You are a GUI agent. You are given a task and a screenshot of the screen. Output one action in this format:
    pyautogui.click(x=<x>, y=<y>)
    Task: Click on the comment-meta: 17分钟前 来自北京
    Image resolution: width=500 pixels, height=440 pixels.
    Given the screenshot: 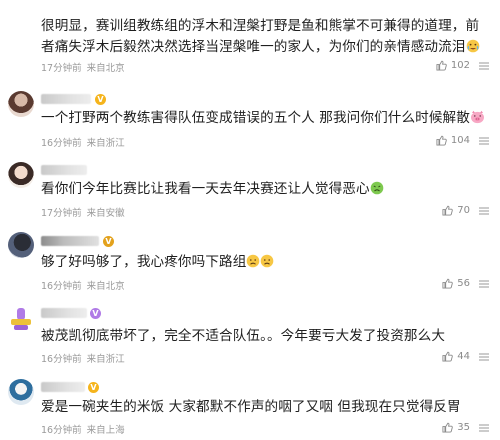 What is the action you would take?
    pyautogui.click(x=83, y=67)
    